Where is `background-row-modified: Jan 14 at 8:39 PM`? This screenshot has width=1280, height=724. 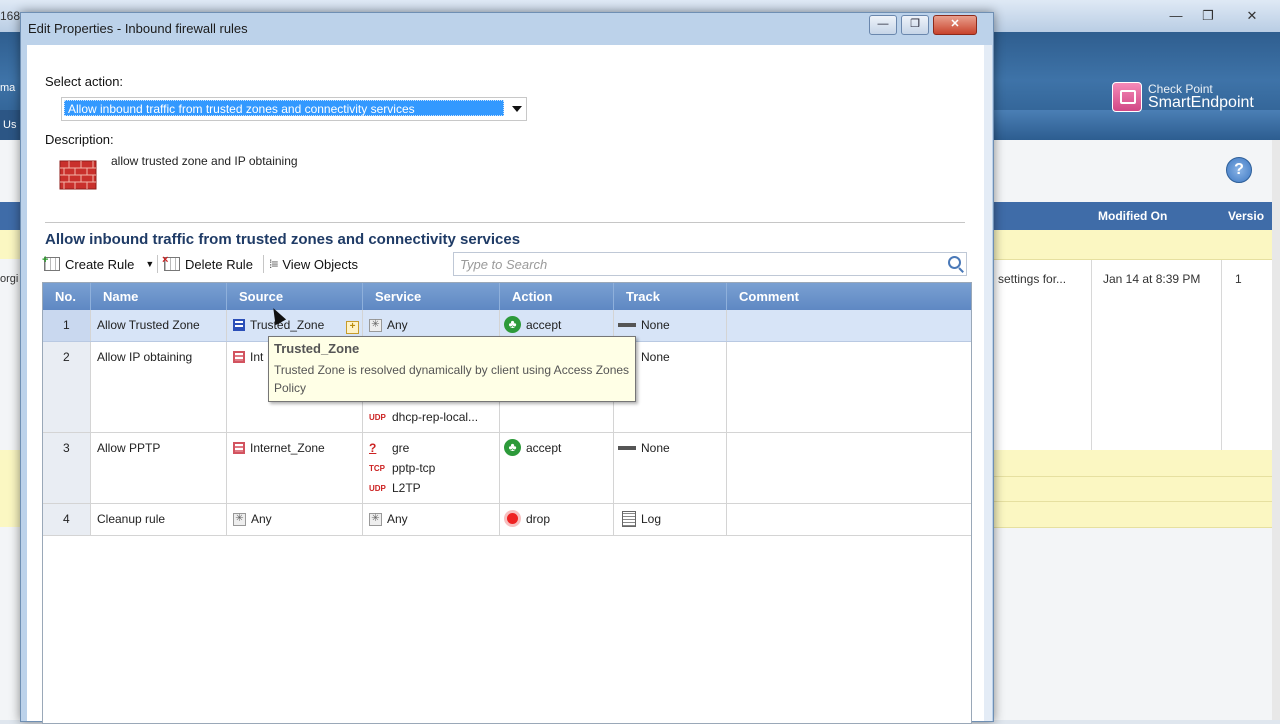 background-row-modified: Jan 14 at 8:39 PM is located at coordinates (1152, 279).